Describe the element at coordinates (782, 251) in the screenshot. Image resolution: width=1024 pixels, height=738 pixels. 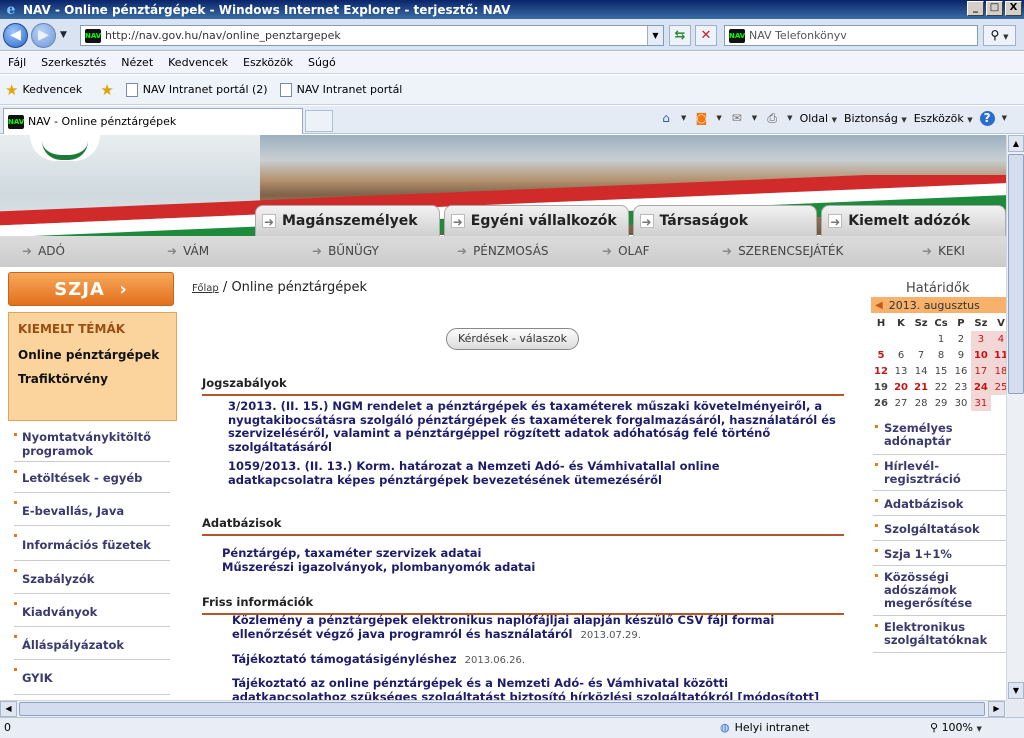
I see `subnav-szerencsejatek: ➜ SZERENCSEJÁTÉK` at that location.